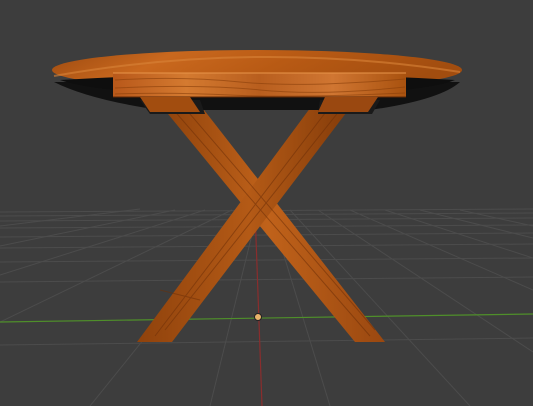 The image size is (533, 406). I want to click on support-block-right, so click(348, 104).